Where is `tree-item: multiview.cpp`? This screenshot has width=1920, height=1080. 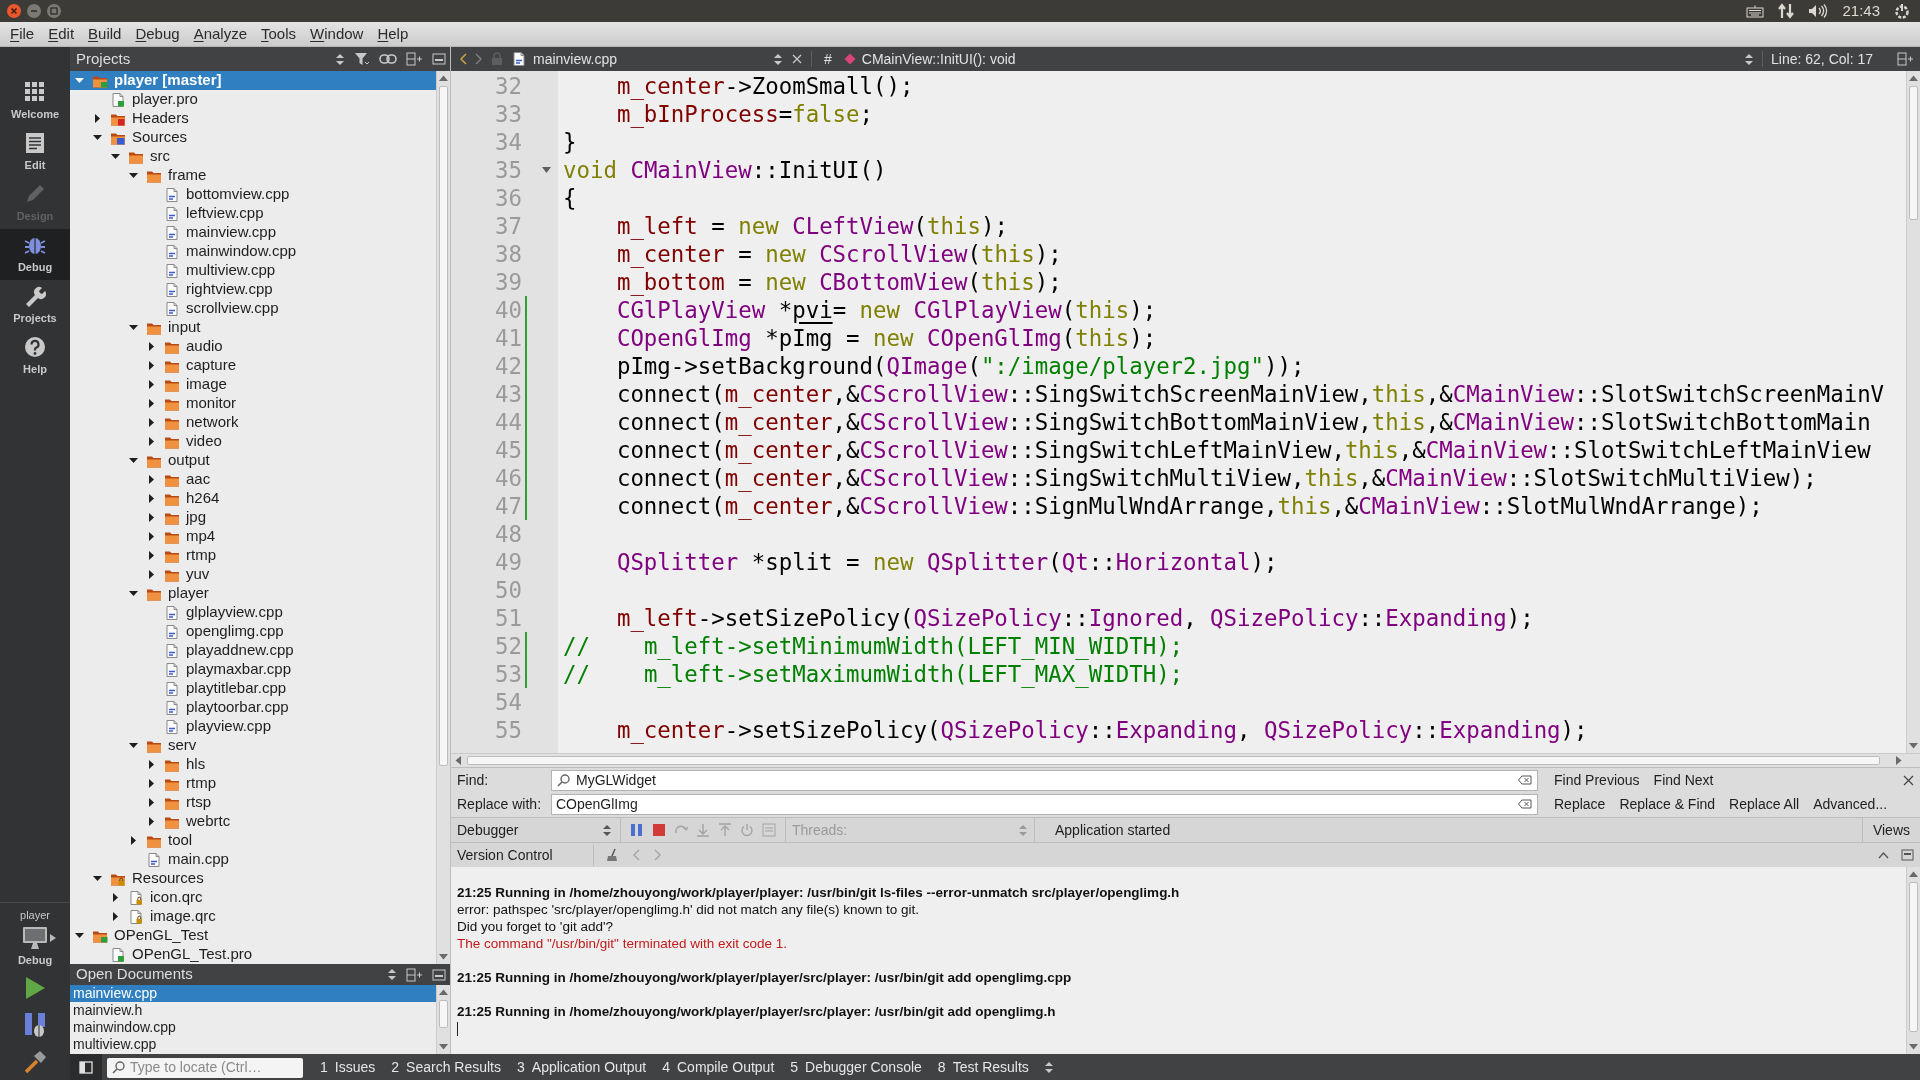 tree-item: multiview.cpp is located at coordinates (253, 270).